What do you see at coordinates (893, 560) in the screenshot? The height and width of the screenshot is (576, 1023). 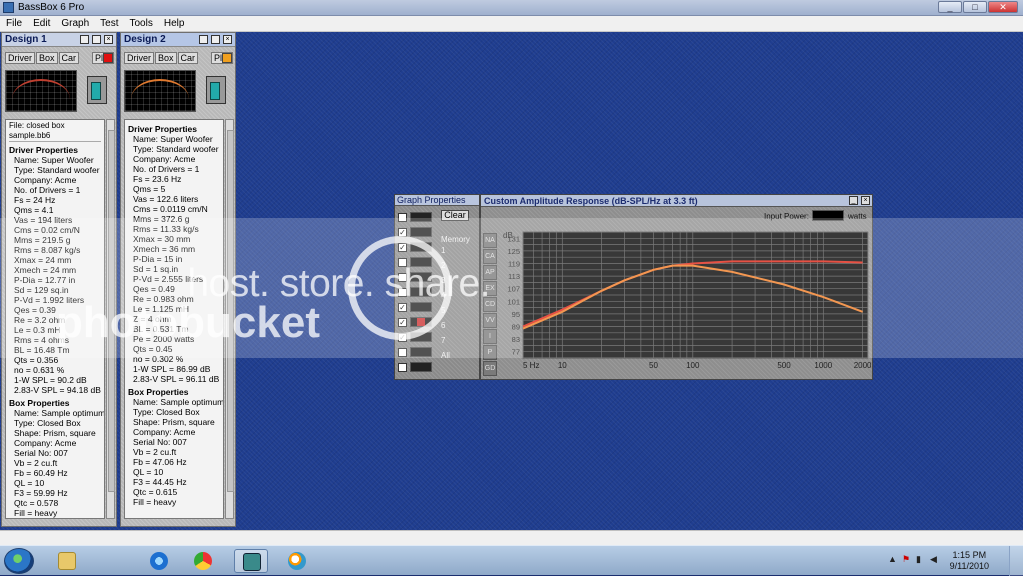 I see `tray-arrow-icon: ▲` at bounding box center [893, 560].